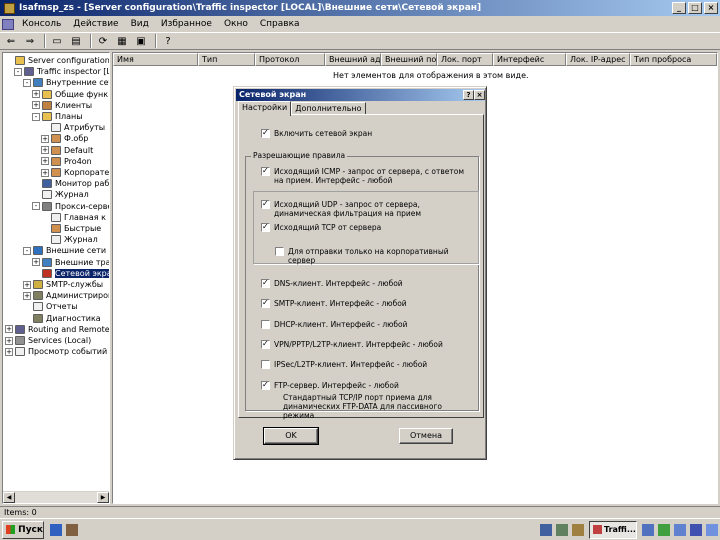 The image size is (720, 540). Describe the element at coordinates (291, 436) in the screenshot. I see `ok-button: OK` at that location.